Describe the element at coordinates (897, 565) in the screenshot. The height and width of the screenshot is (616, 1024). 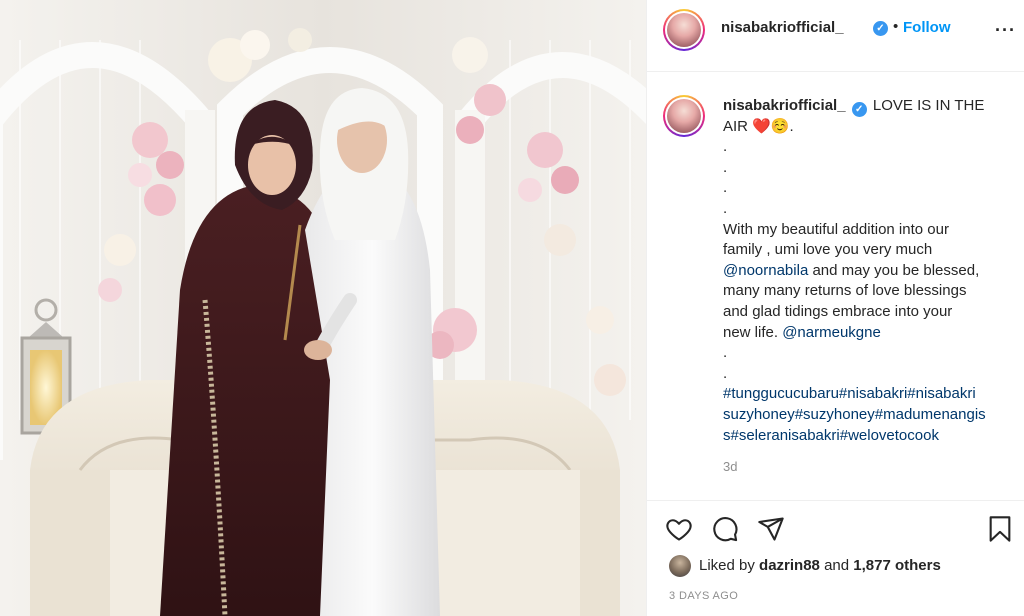
I see `liked-by-count: 1,877 others` at that location.